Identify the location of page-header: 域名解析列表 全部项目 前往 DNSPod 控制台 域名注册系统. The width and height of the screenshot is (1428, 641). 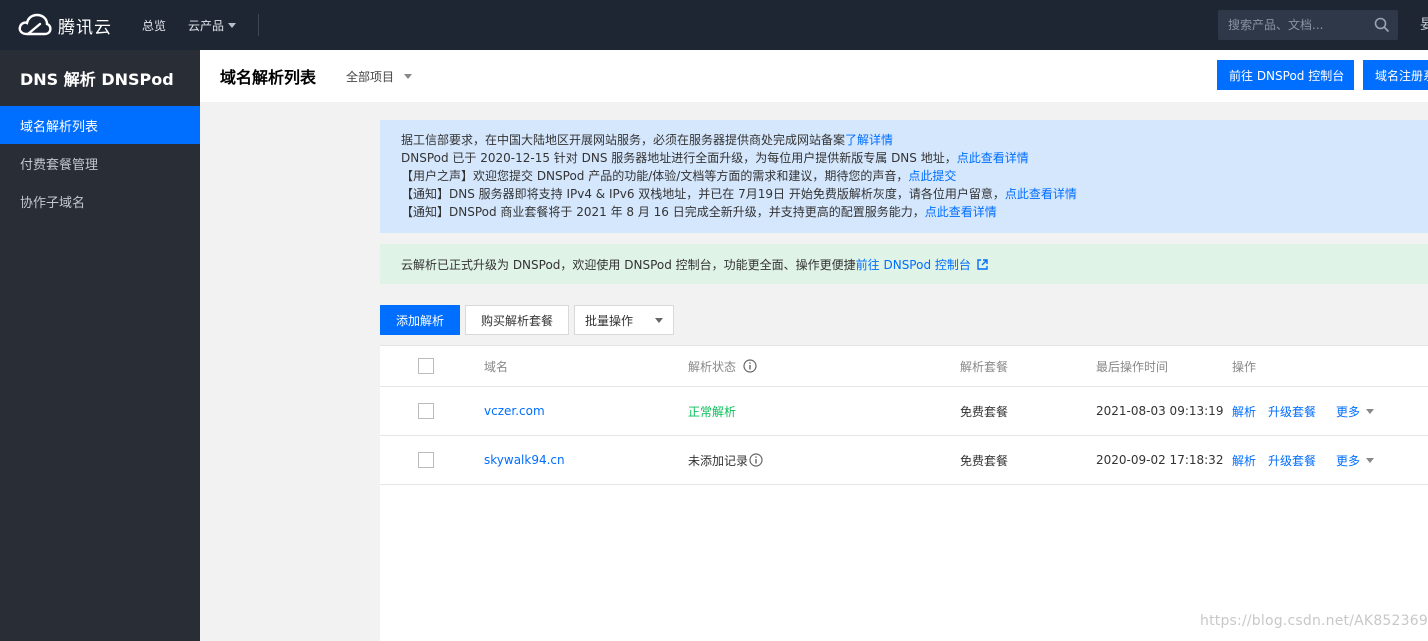
(814, 76).